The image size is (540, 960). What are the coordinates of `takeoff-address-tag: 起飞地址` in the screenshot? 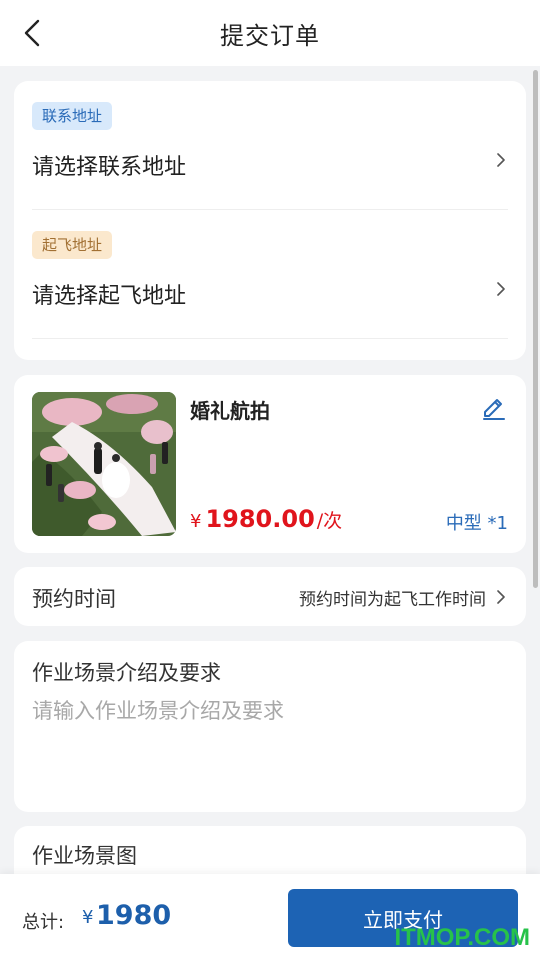 It's located at (72, 245).